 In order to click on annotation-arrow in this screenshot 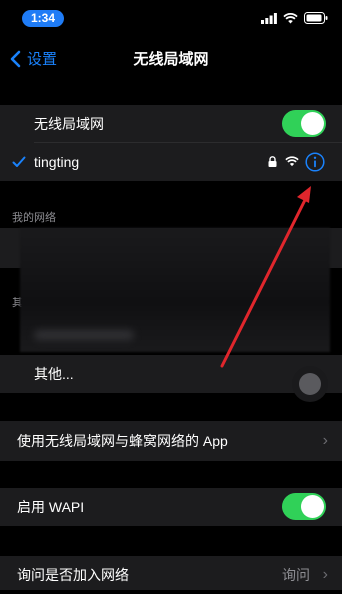, I will do `click(265, 277)`.